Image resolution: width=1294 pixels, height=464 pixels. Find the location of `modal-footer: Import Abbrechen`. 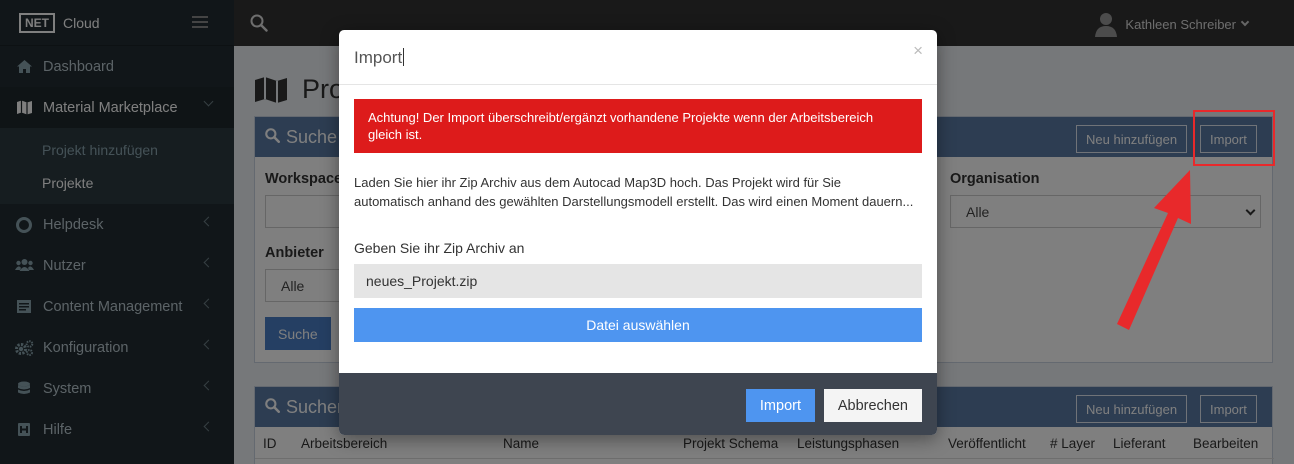

modal-footer: Import Abbrechen is located at coordinates (638, 404).